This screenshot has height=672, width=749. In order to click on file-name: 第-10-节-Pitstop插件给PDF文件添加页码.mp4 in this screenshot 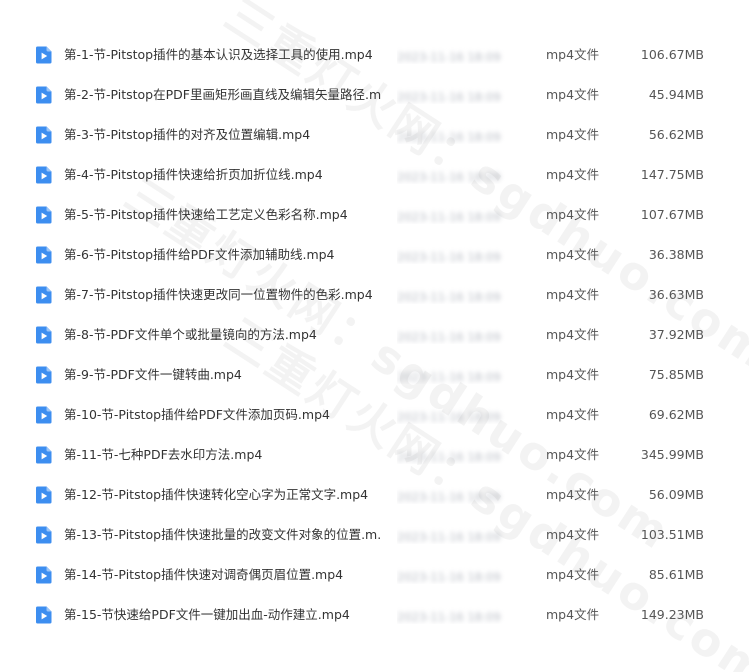, I will do `click(197, 414)`.